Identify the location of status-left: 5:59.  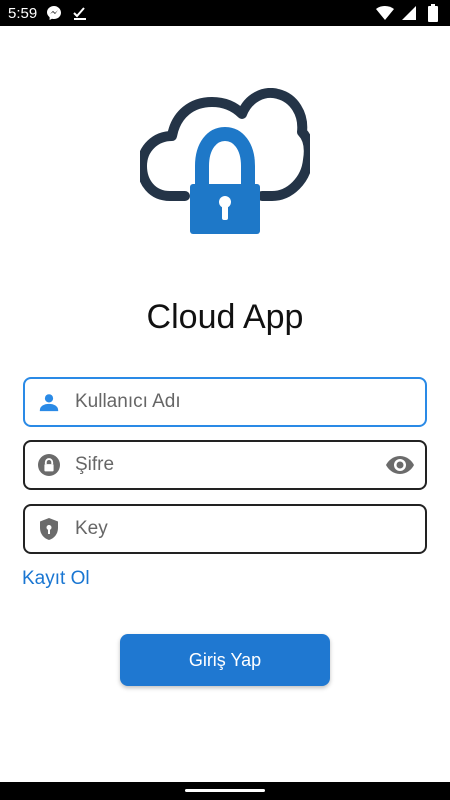
(48, 13).